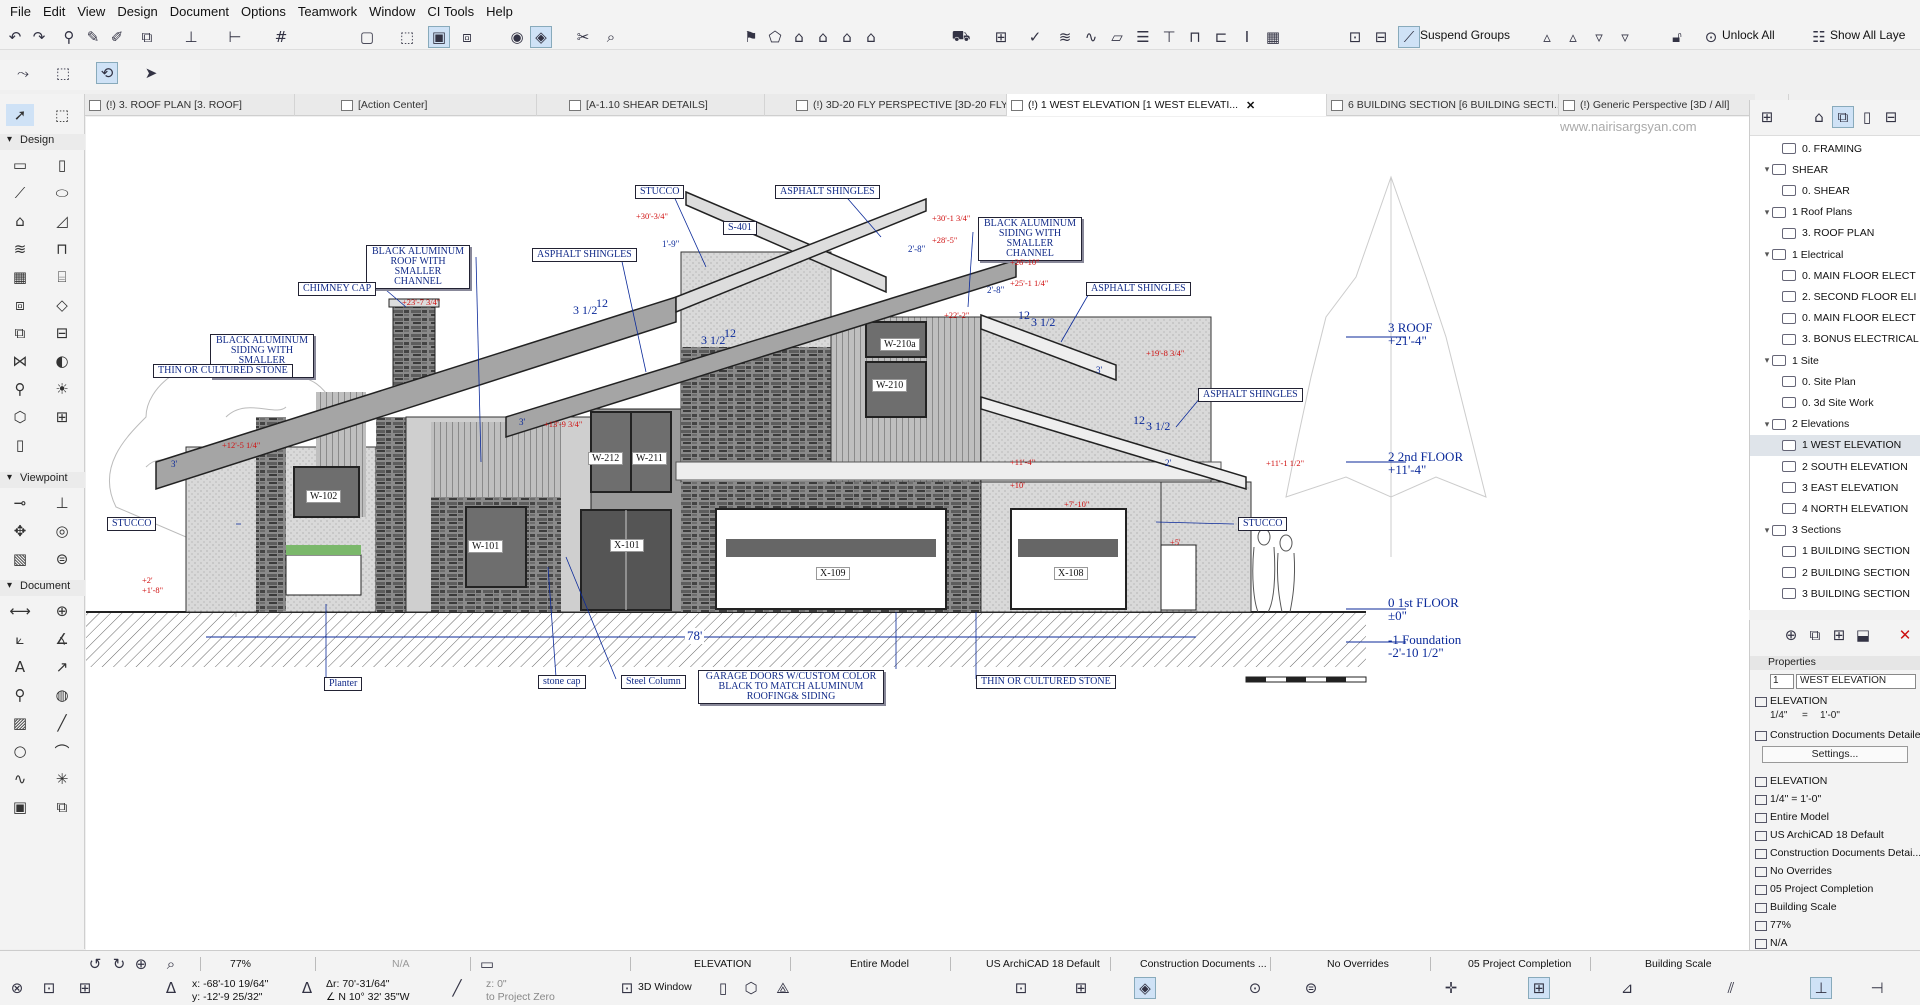  Describe the element at coordinates (1905, 635) in the screenshot. I see `delete-view-icon: ✕` at that location.